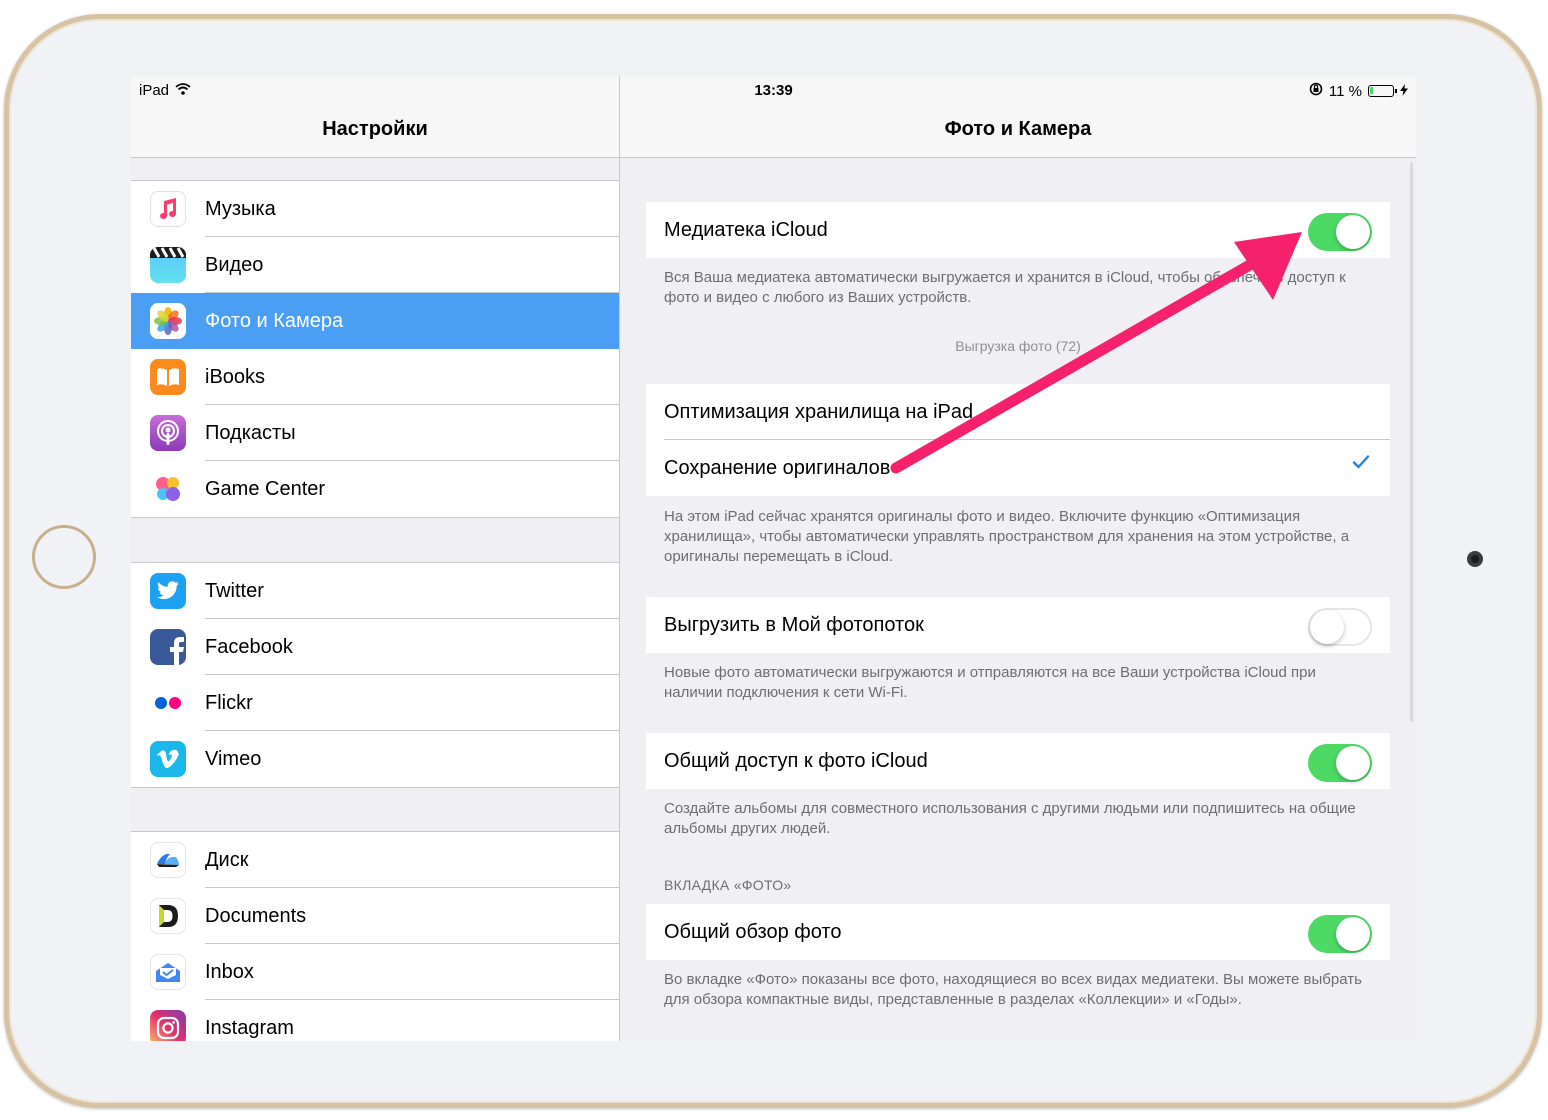 Image resolution: width=1548 pixels, height=1120 pixels. What do you see at coordinates (240, 208) in the screenshot?
I see `sidebar-item-label: Музыка` at bounding box center [240, 208].